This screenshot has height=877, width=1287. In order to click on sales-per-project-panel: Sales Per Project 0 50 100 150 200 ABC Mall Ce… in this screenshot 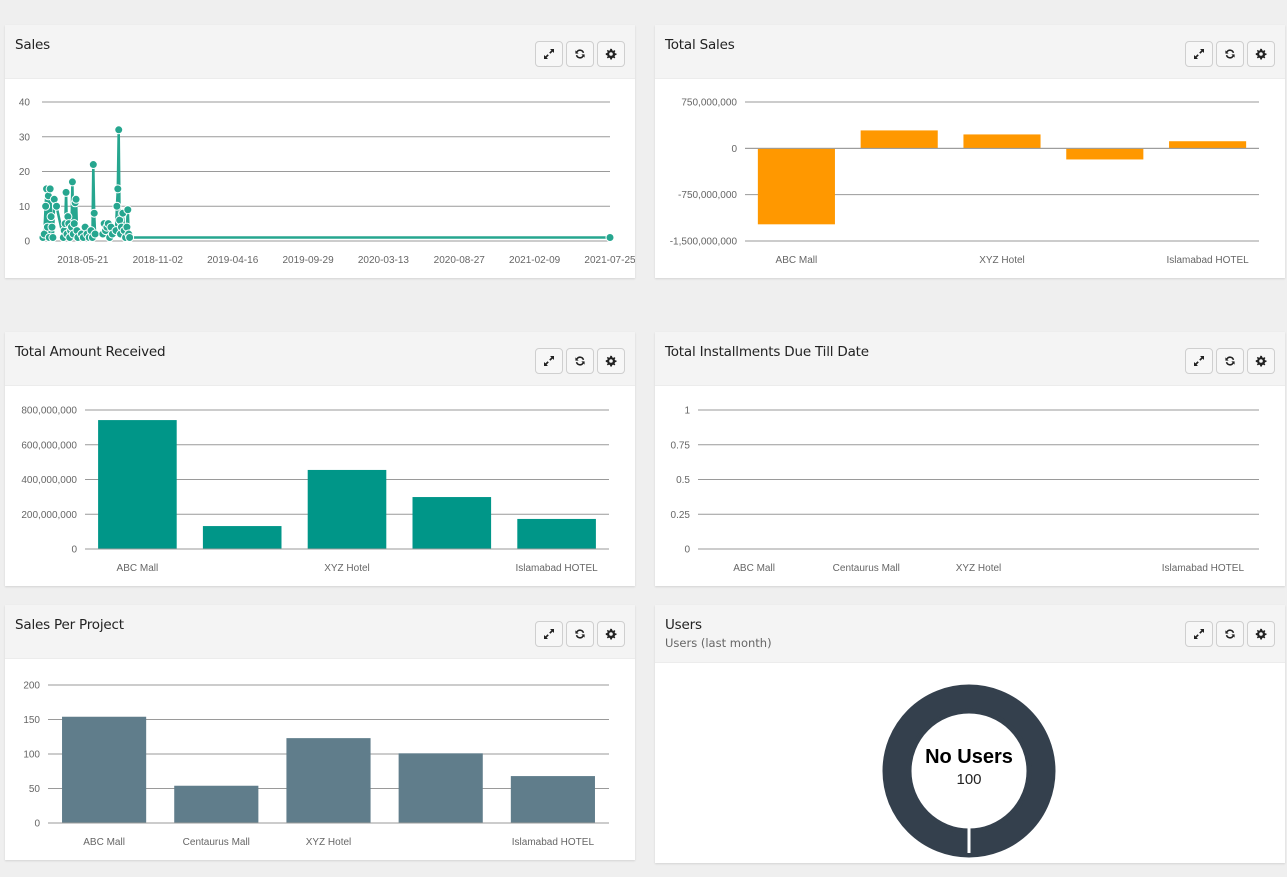, I will do `click(320, 732)`.